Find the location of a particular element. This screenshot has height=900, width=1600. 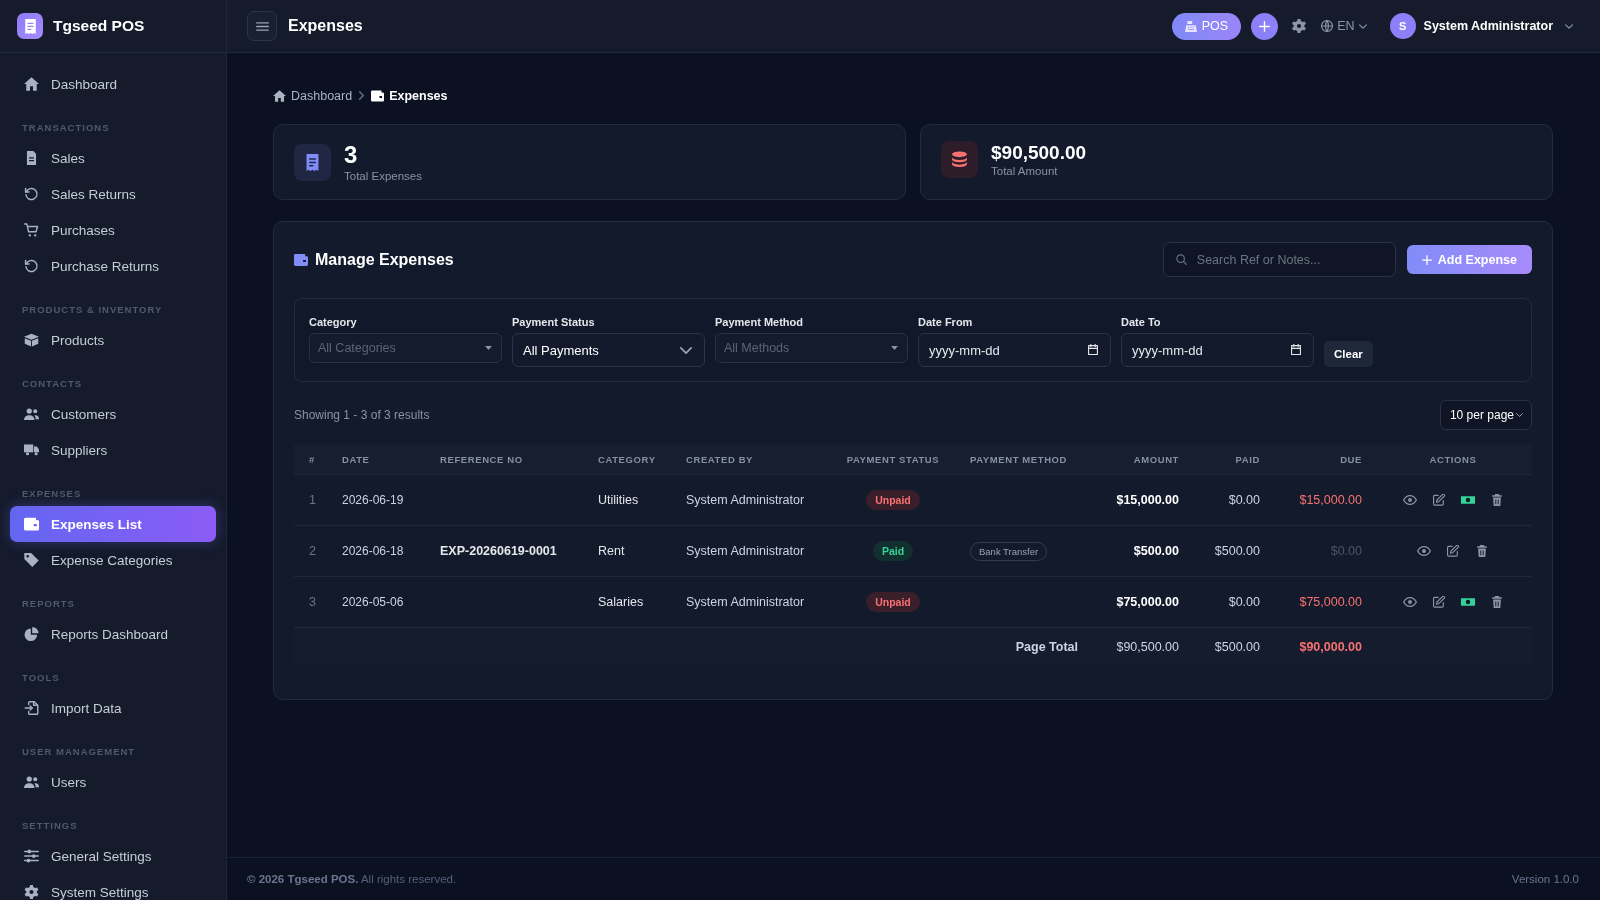

nav-item: System Settings is located at coordinates (113, 887).